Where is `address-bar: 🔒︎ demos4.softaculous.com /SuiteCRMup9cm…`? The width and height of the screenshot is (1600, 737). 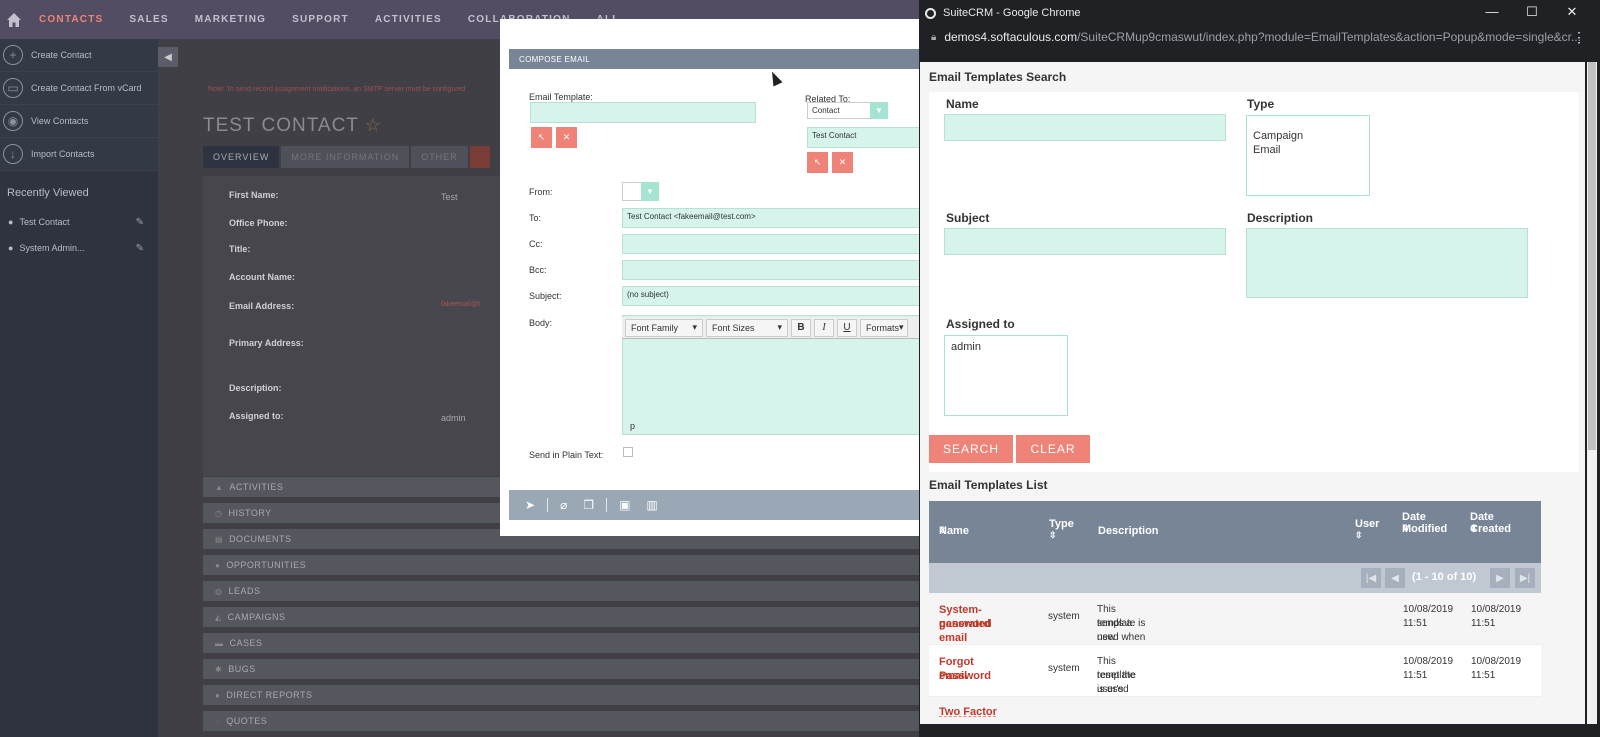
address-bar: 🔒︎ demos4.softaculous.com /SuiteCRMup9cm… is located at coordinates (1259, 37).